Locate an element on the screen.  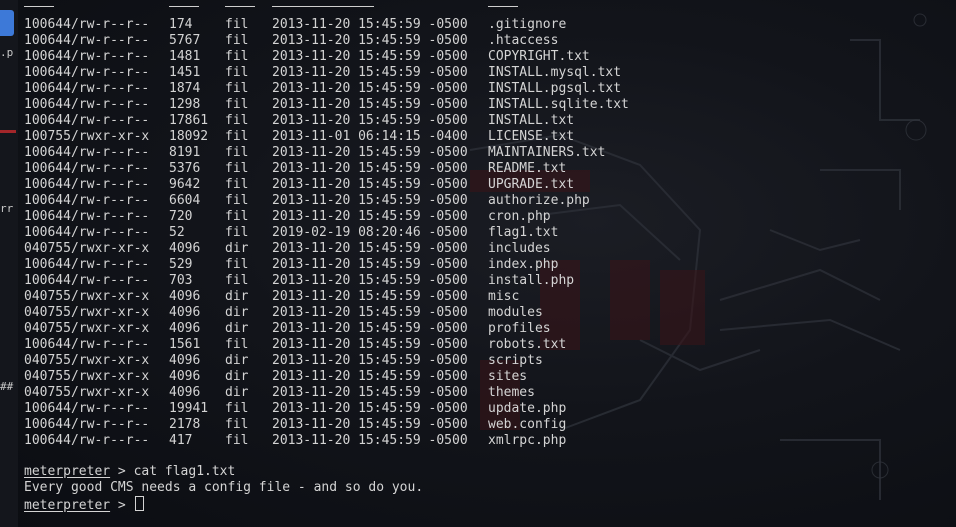
size-cell: 703 is located at coordinates (181, 280).